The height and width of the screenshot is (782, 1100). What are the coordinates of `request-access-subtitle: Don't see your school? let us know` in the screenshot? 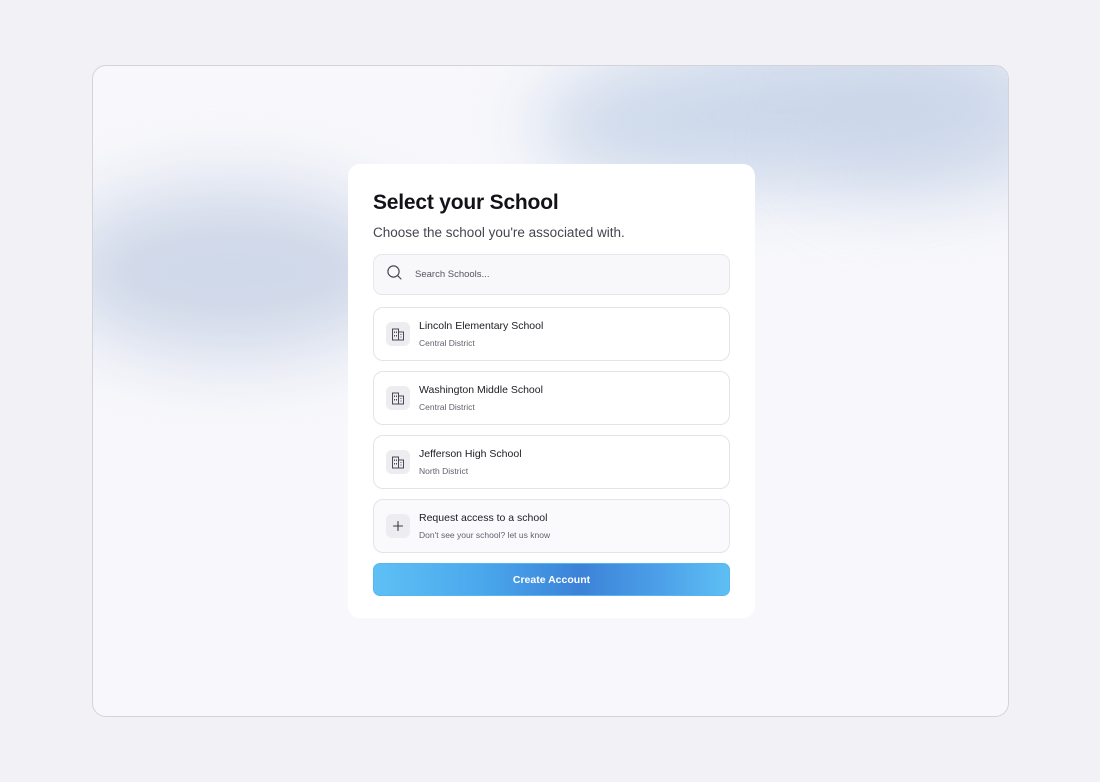 It's located at (485, 535).